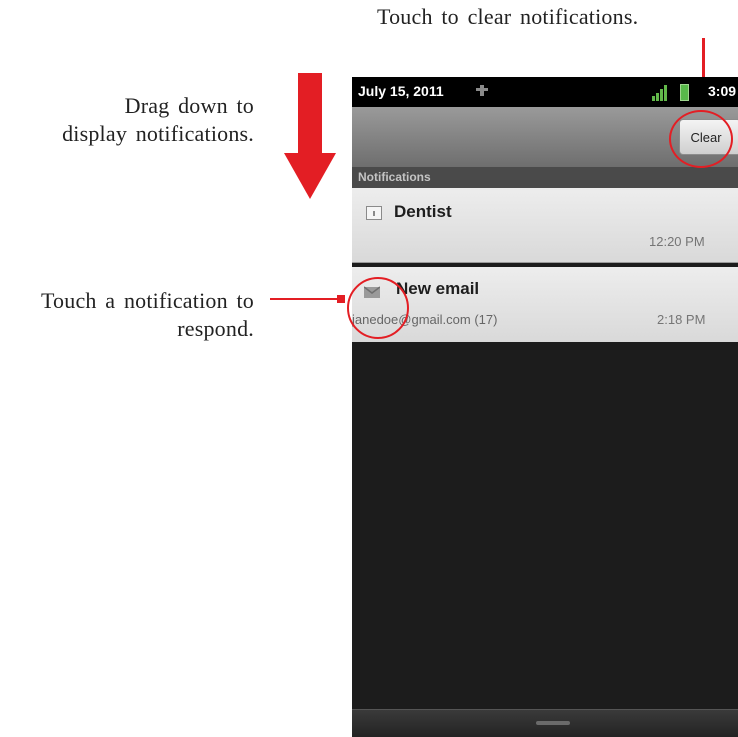 The image size is (738, 737). I want to click on notification-time: 12:20 PM, so click(677, 241).